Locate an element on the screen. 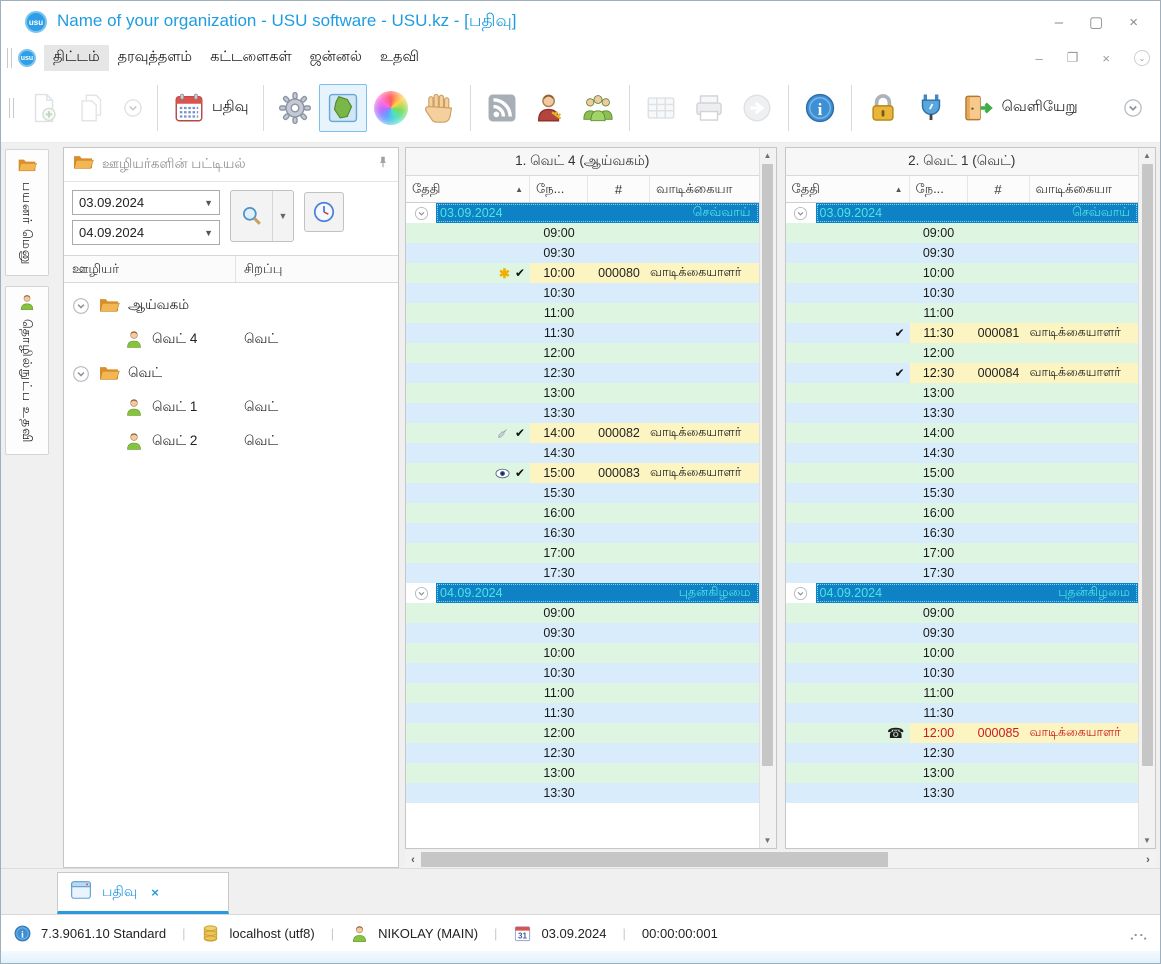  table-grid-button is located at coordinates (661, 108).